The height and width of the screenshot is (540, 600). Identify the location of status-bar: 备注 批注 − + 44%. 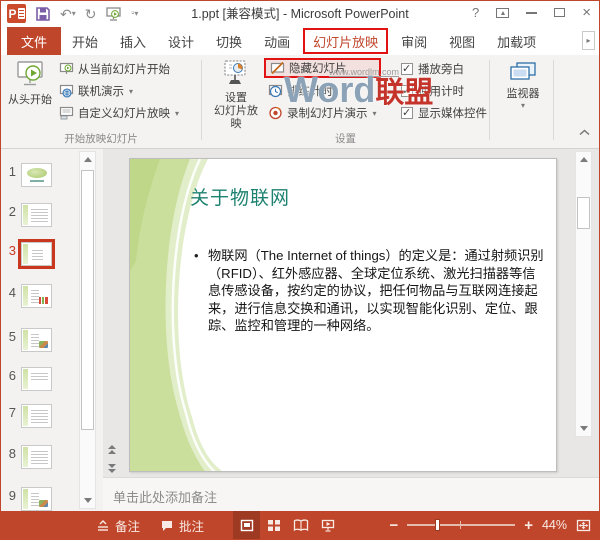
(300, 525).